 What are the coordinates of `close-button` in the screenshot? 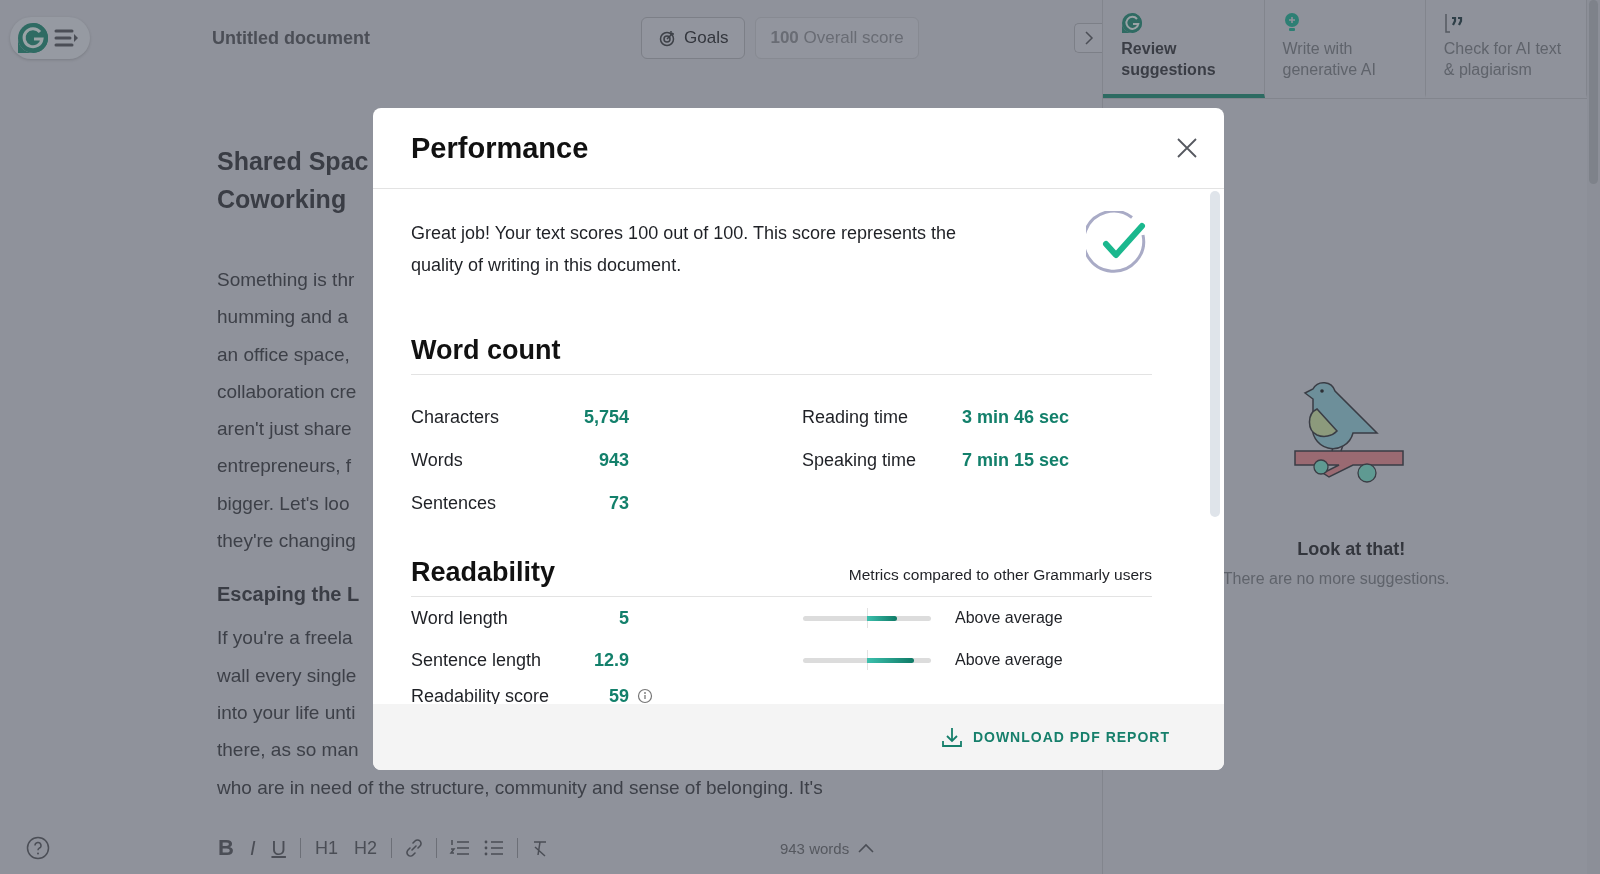 It's located at (1187, 148).